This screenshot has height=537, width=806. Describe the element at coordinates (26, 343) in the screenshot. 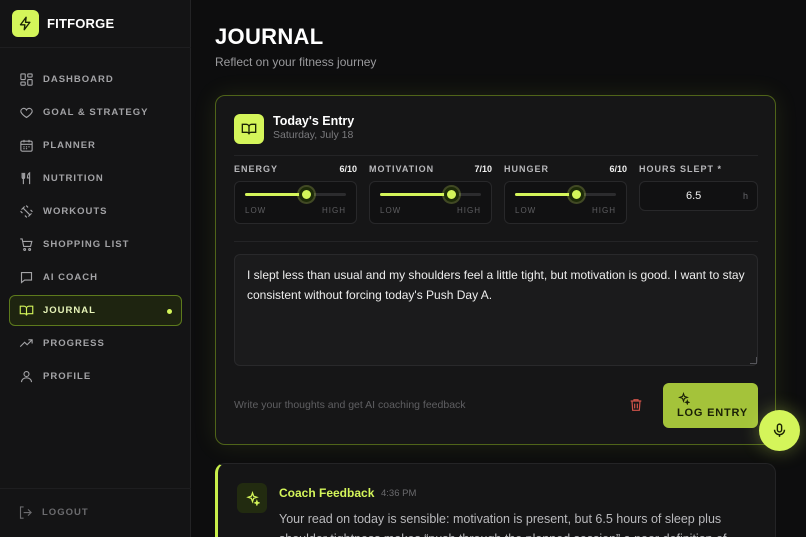

I see `trend-icon` at that location.